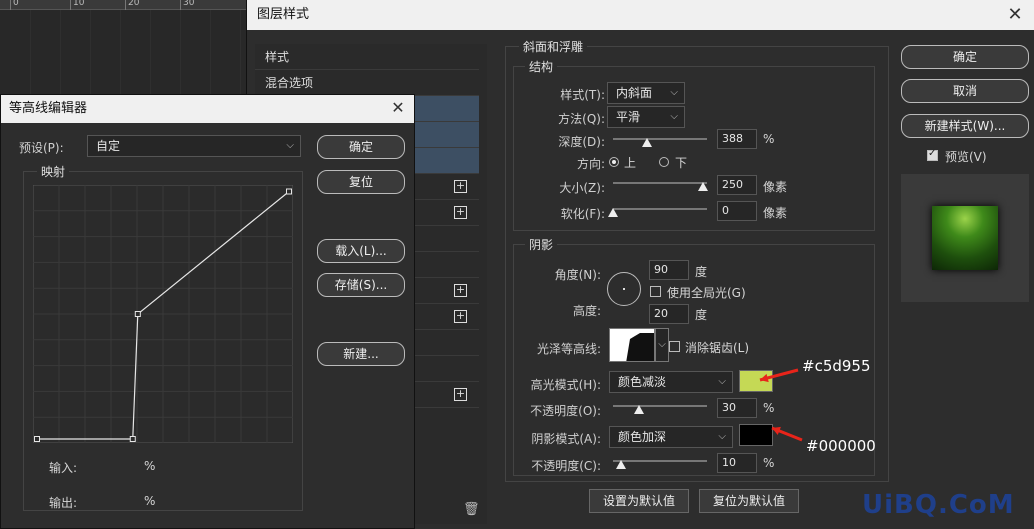 This screenshot has height=529, width=1034. Describe the element at coordinates (769, 139) in the screenshot. I see `depth-unit: %` at that location.